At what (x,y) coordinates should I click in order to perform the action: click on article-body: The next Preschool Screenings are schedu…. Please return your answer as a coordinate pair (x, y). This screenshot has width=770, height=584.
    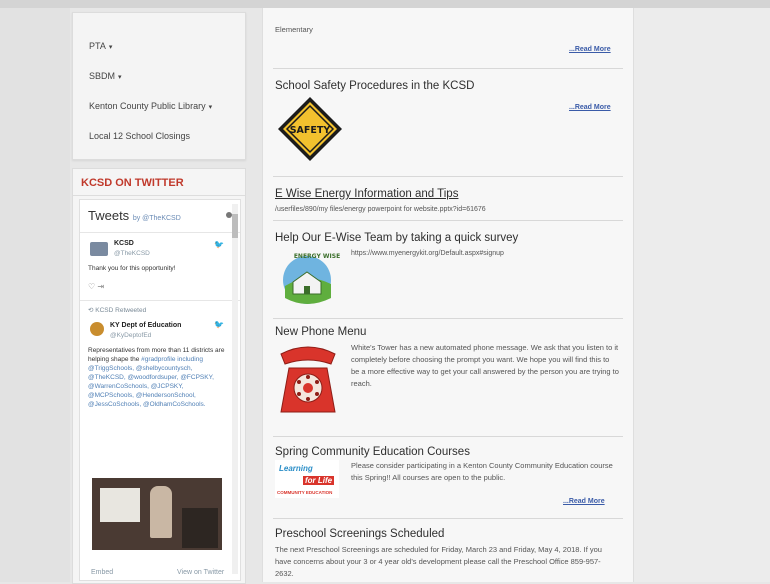
    Looking at the image, I should click on (438, 561).